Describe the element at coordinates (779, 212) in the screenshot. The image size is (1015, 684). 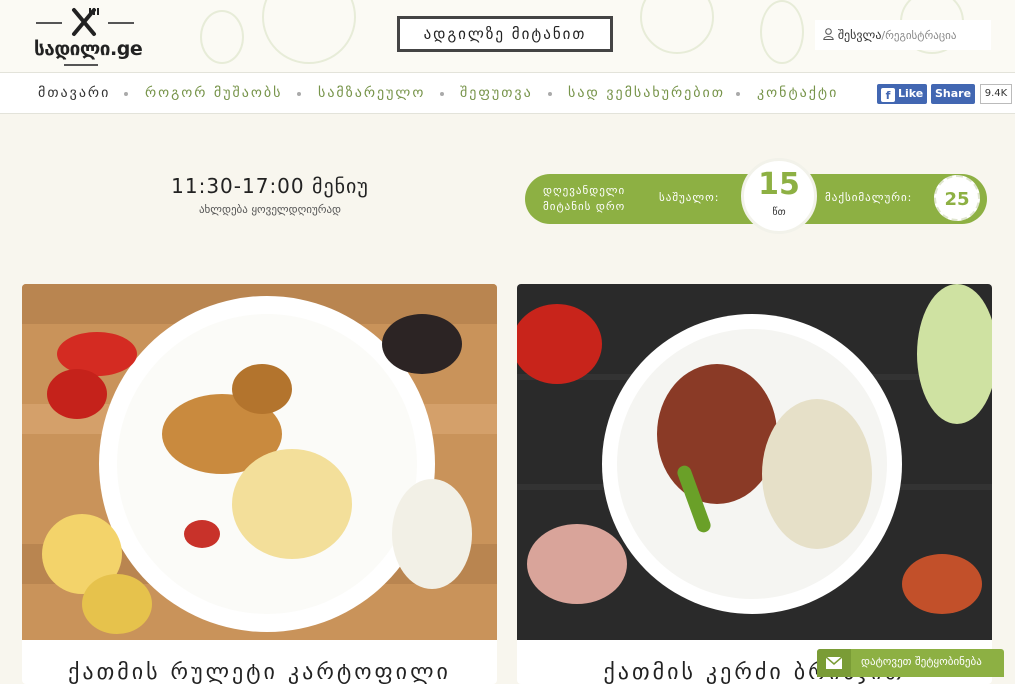
I see `average-time-unit: წთ` at that location.